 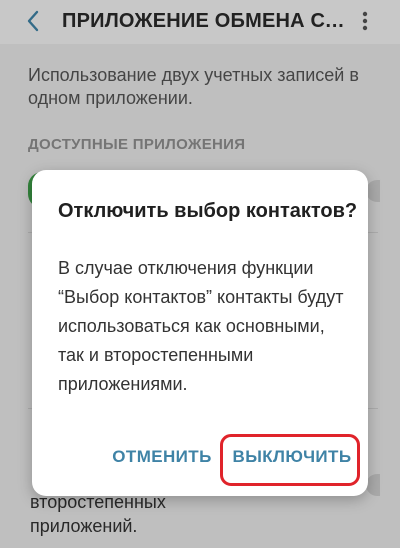 What do you see at coordinates (292, 457) in the screenshot?
I see `disable-button: ВЫКЛЮЧИТЬ` at bounding box center [292, 457].